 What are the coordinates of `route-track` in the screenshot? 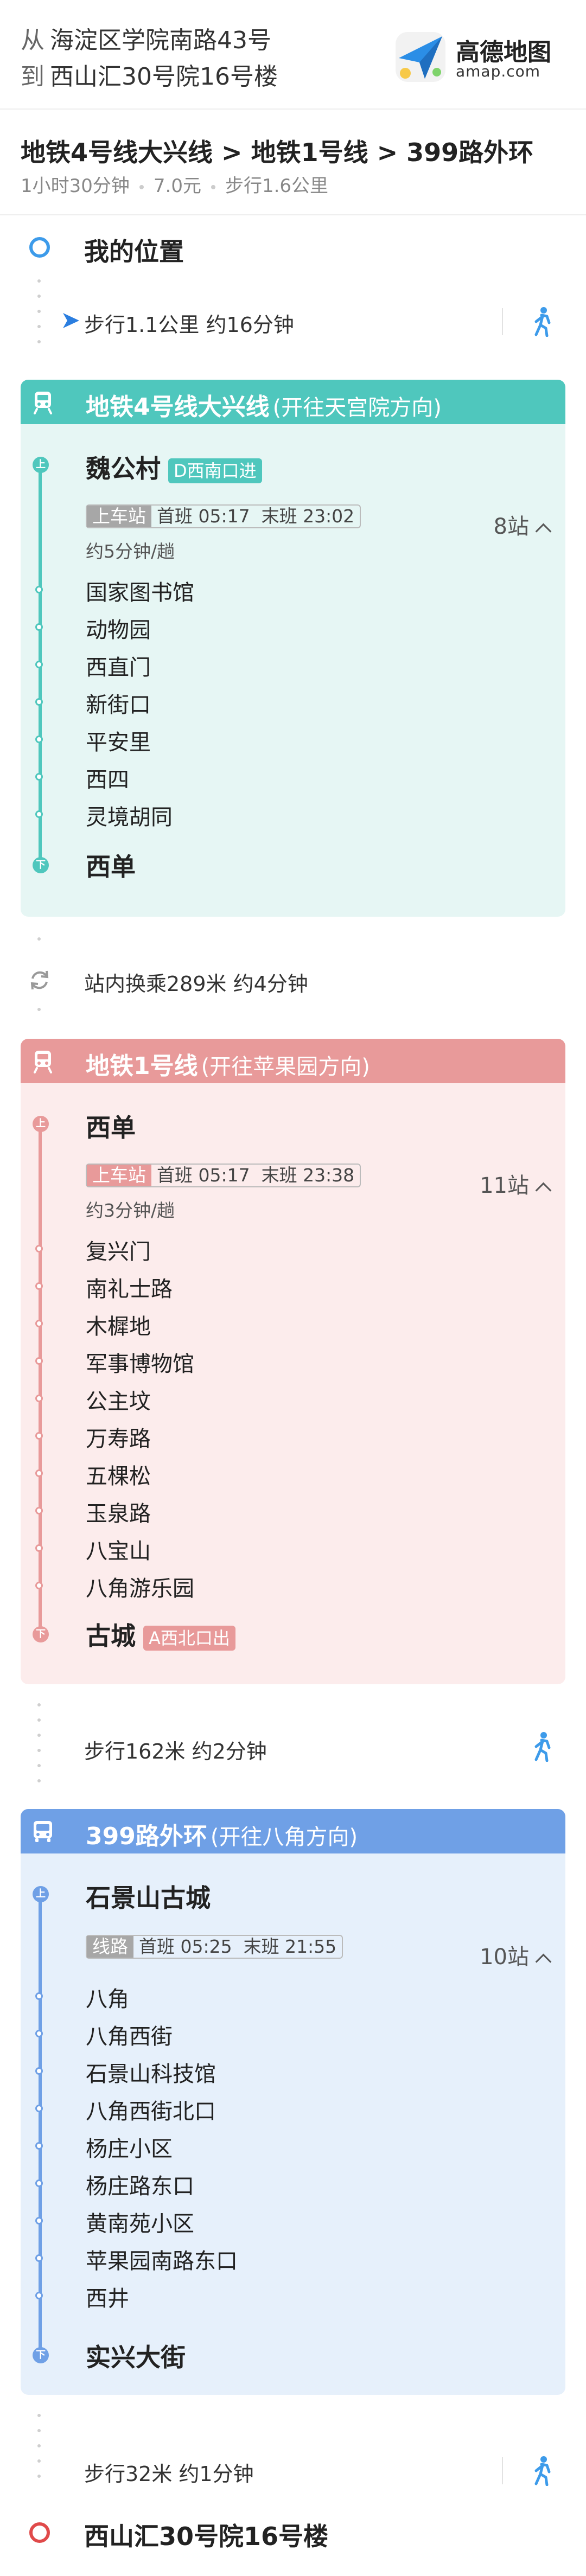 It's located at (40, 2125).